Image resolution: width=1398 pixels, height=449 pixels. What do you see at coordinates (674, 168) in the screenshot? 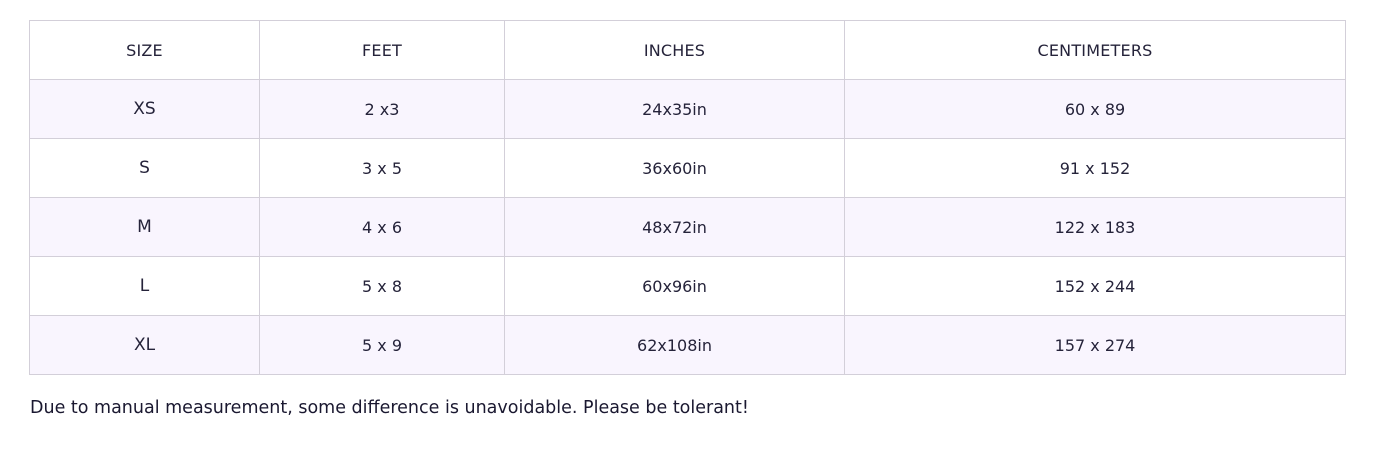
I see `inches-cell: 36x60in` at bounding box center [674, 168].